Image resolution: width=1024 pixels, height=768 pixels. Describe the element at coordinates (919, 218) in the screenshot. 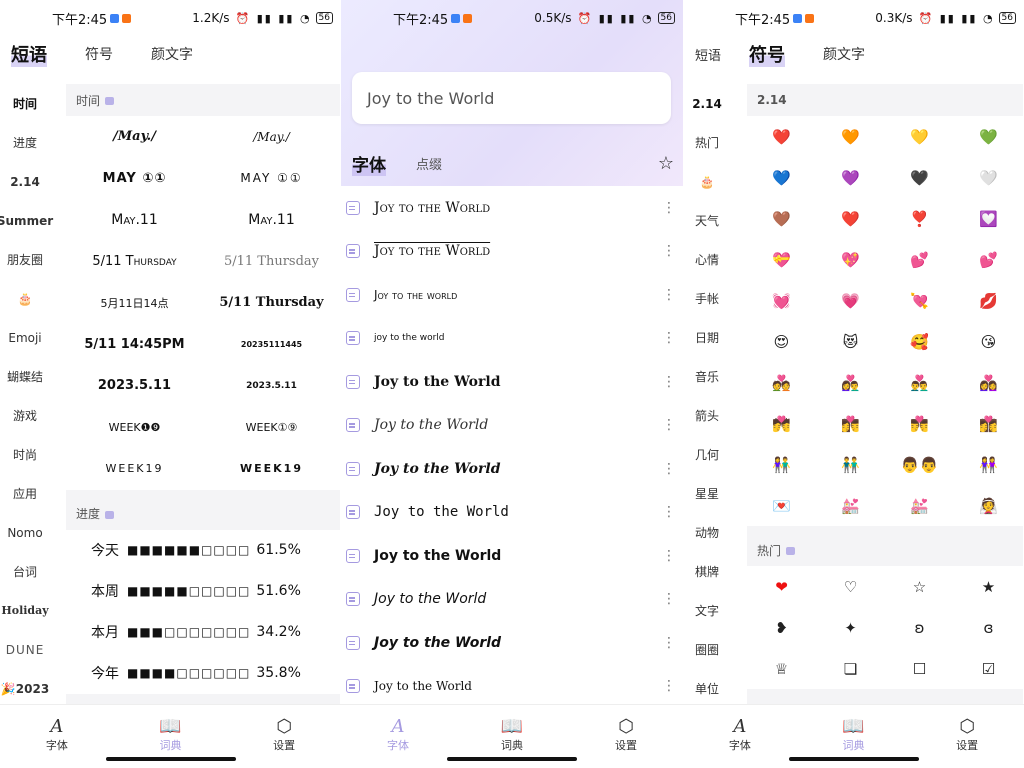

I see `emoji-cell: ❣️` at that location.